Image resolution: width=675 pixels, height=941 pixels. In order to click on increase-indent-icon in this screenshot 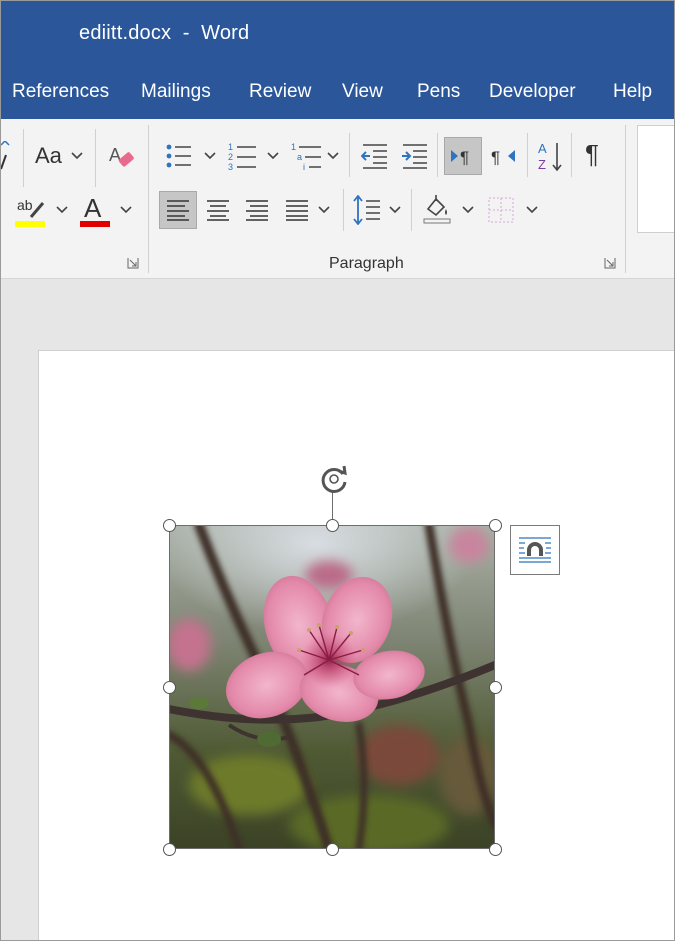, I will do `click(415, 156)`.